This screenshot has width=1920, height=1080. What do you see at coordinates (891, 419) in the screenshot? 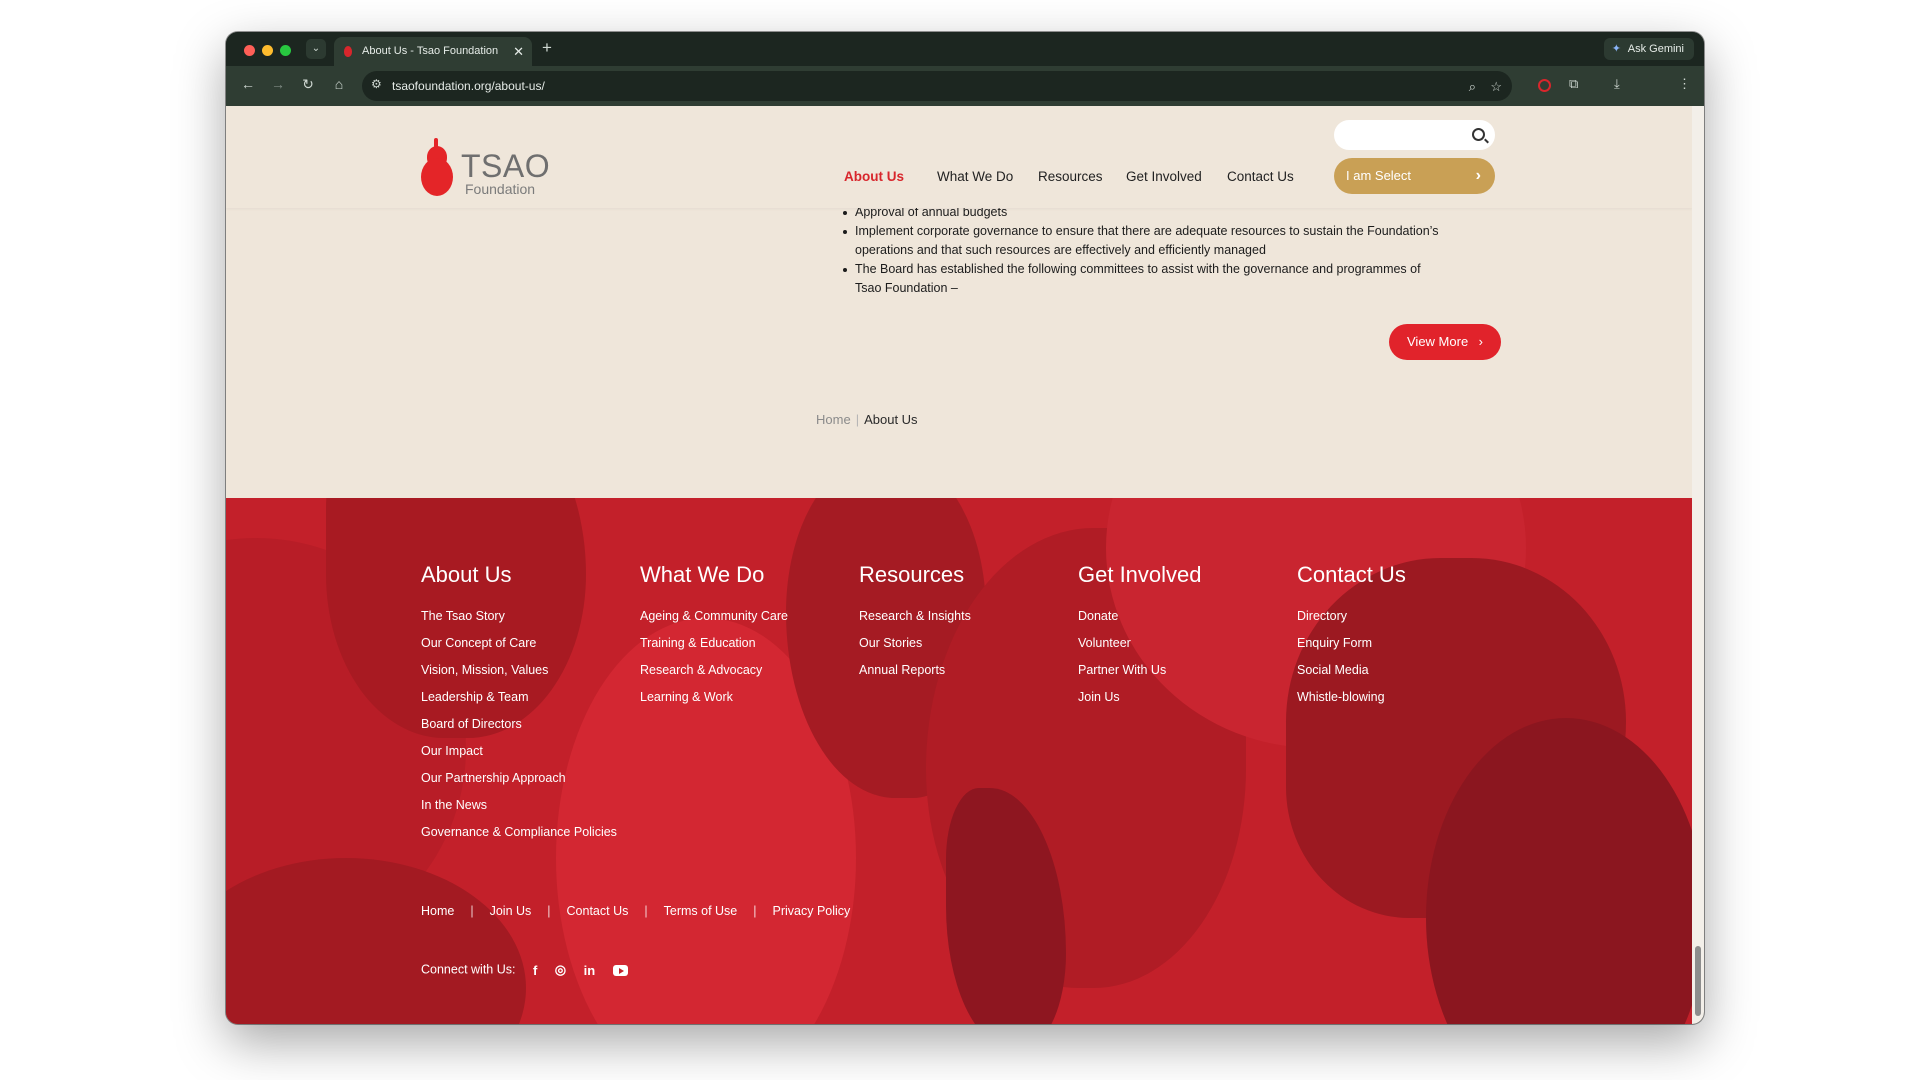
I see `breadcrumb-current: About Us` at bounding box center [891, 419].